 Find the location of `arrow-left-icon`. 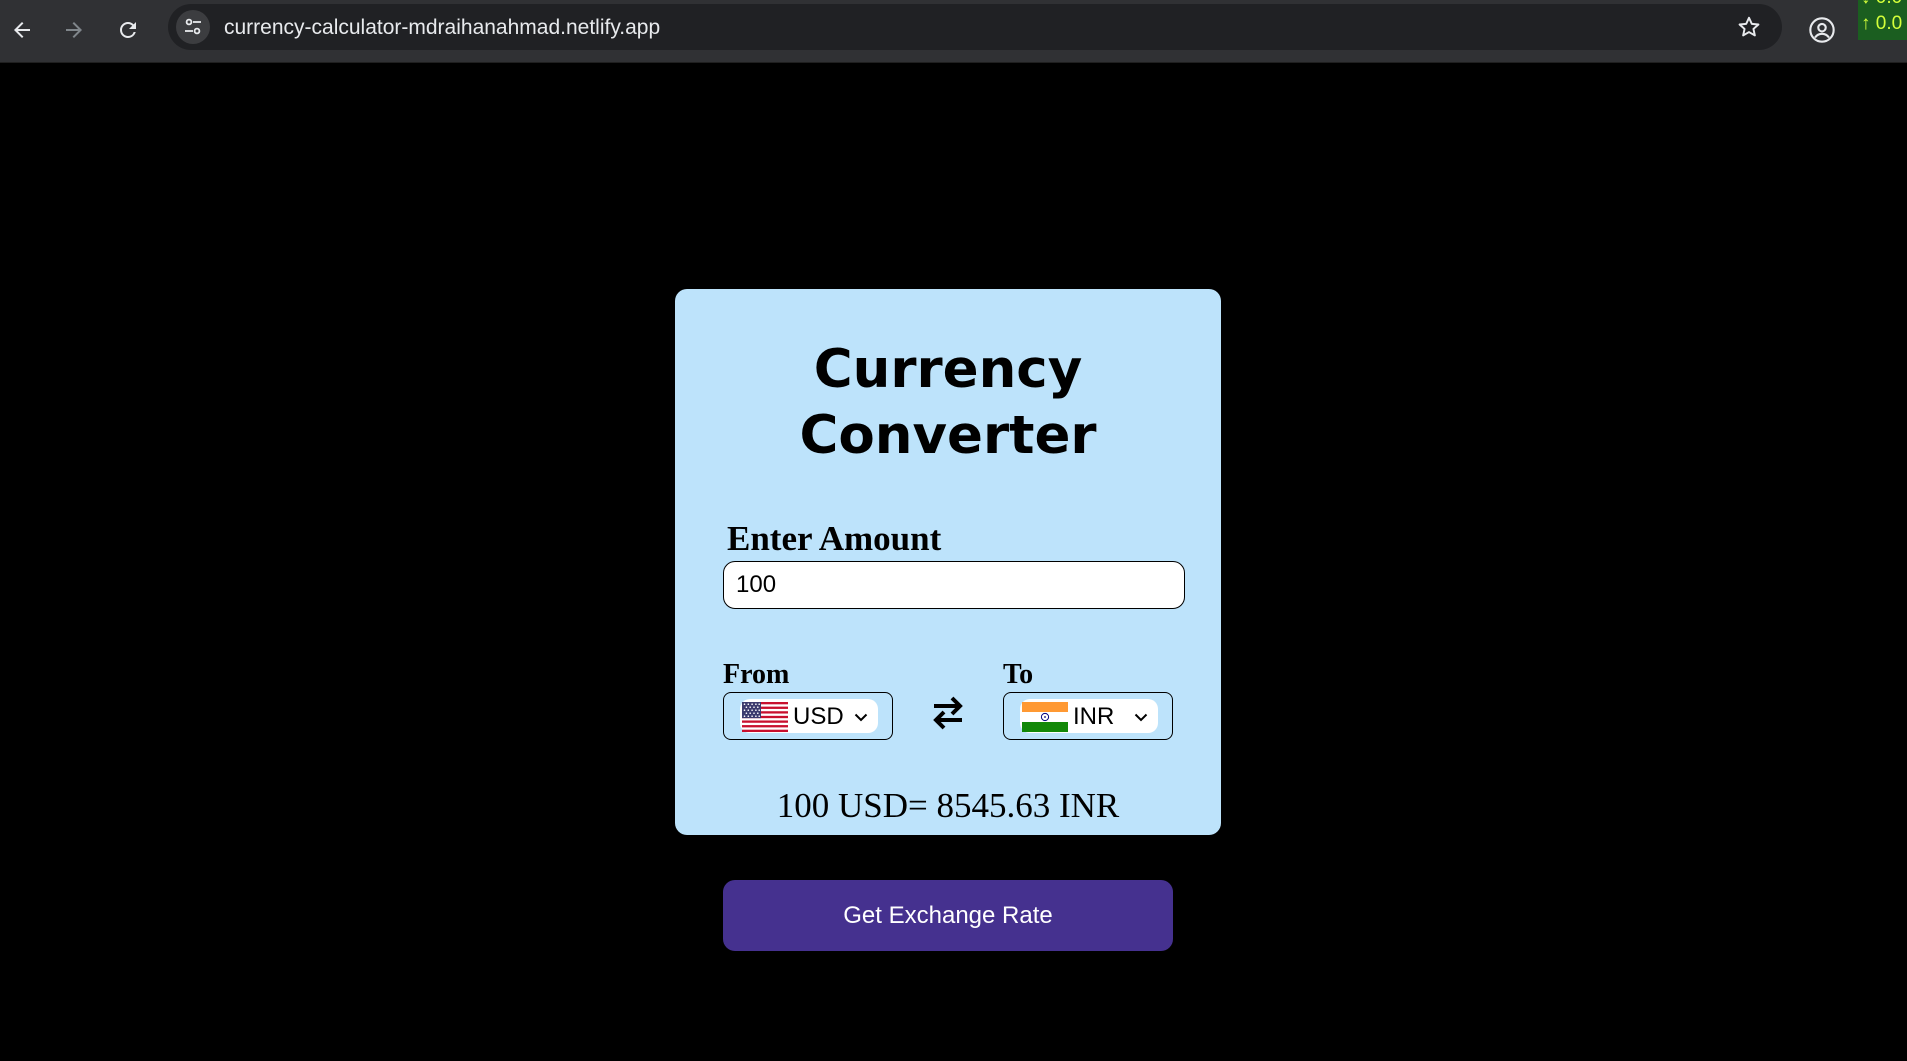

arrow-left-icon is located at coordinates (22, 30).